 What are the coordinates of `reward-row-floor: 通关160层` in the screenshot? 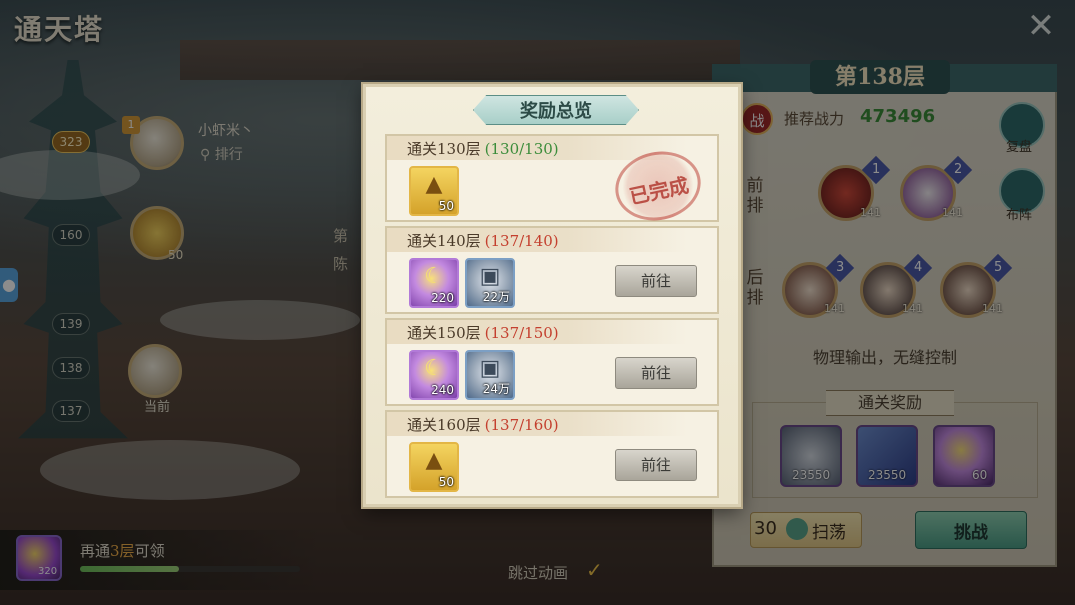 It's located at (444, 425).